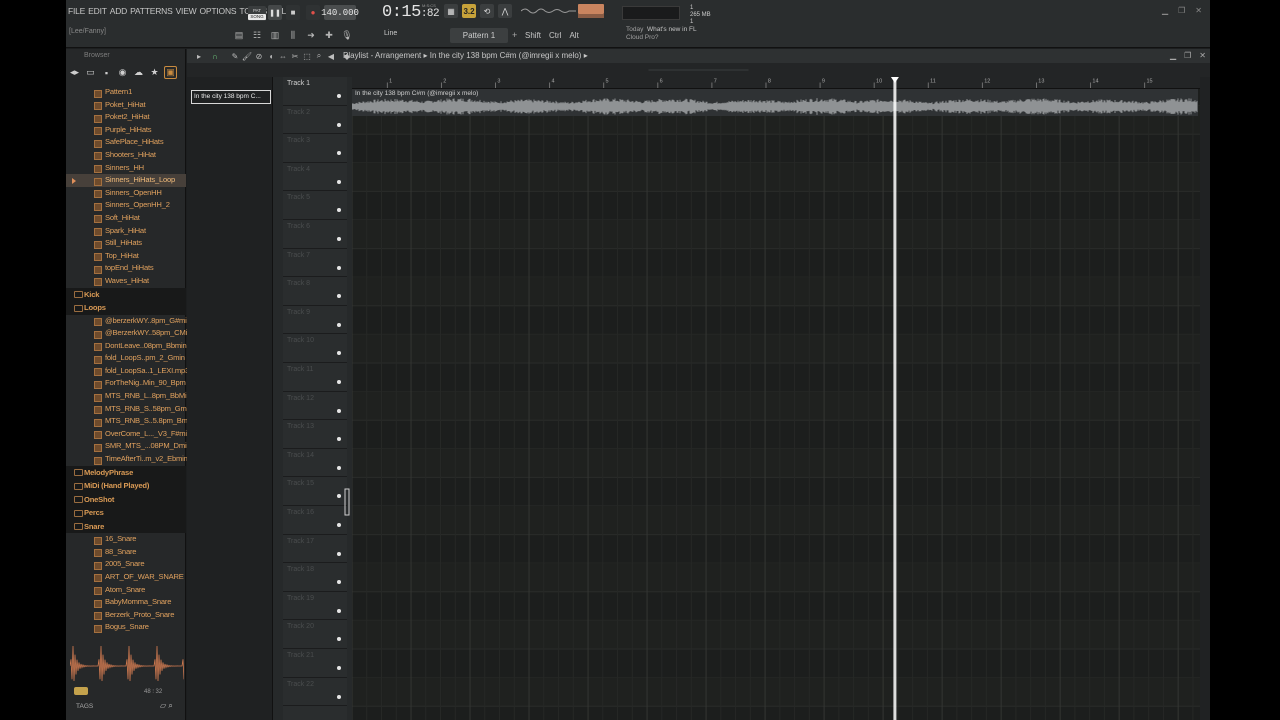  What do you see at coordinates (163, 705) in the screenshot?
I see `folder-icon: ▱` at bounding box center [163, 705].